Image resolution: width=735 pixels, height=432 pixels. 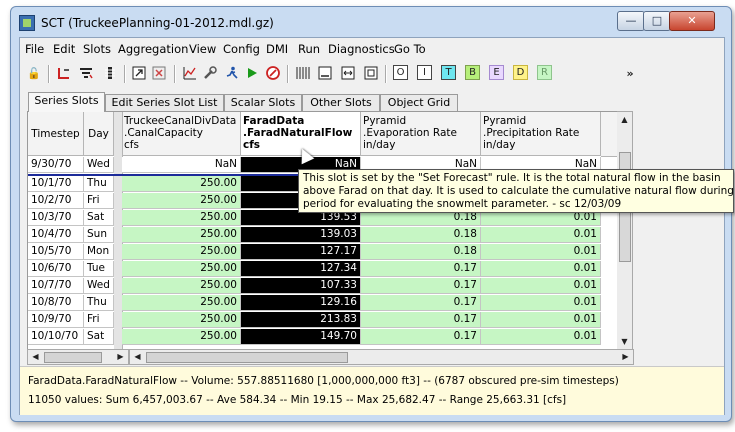 What do you see at coordinates (56, 303) in the screenshot?
I see `timestep-cell: 10/8/70` at bounding box center [56, 303].